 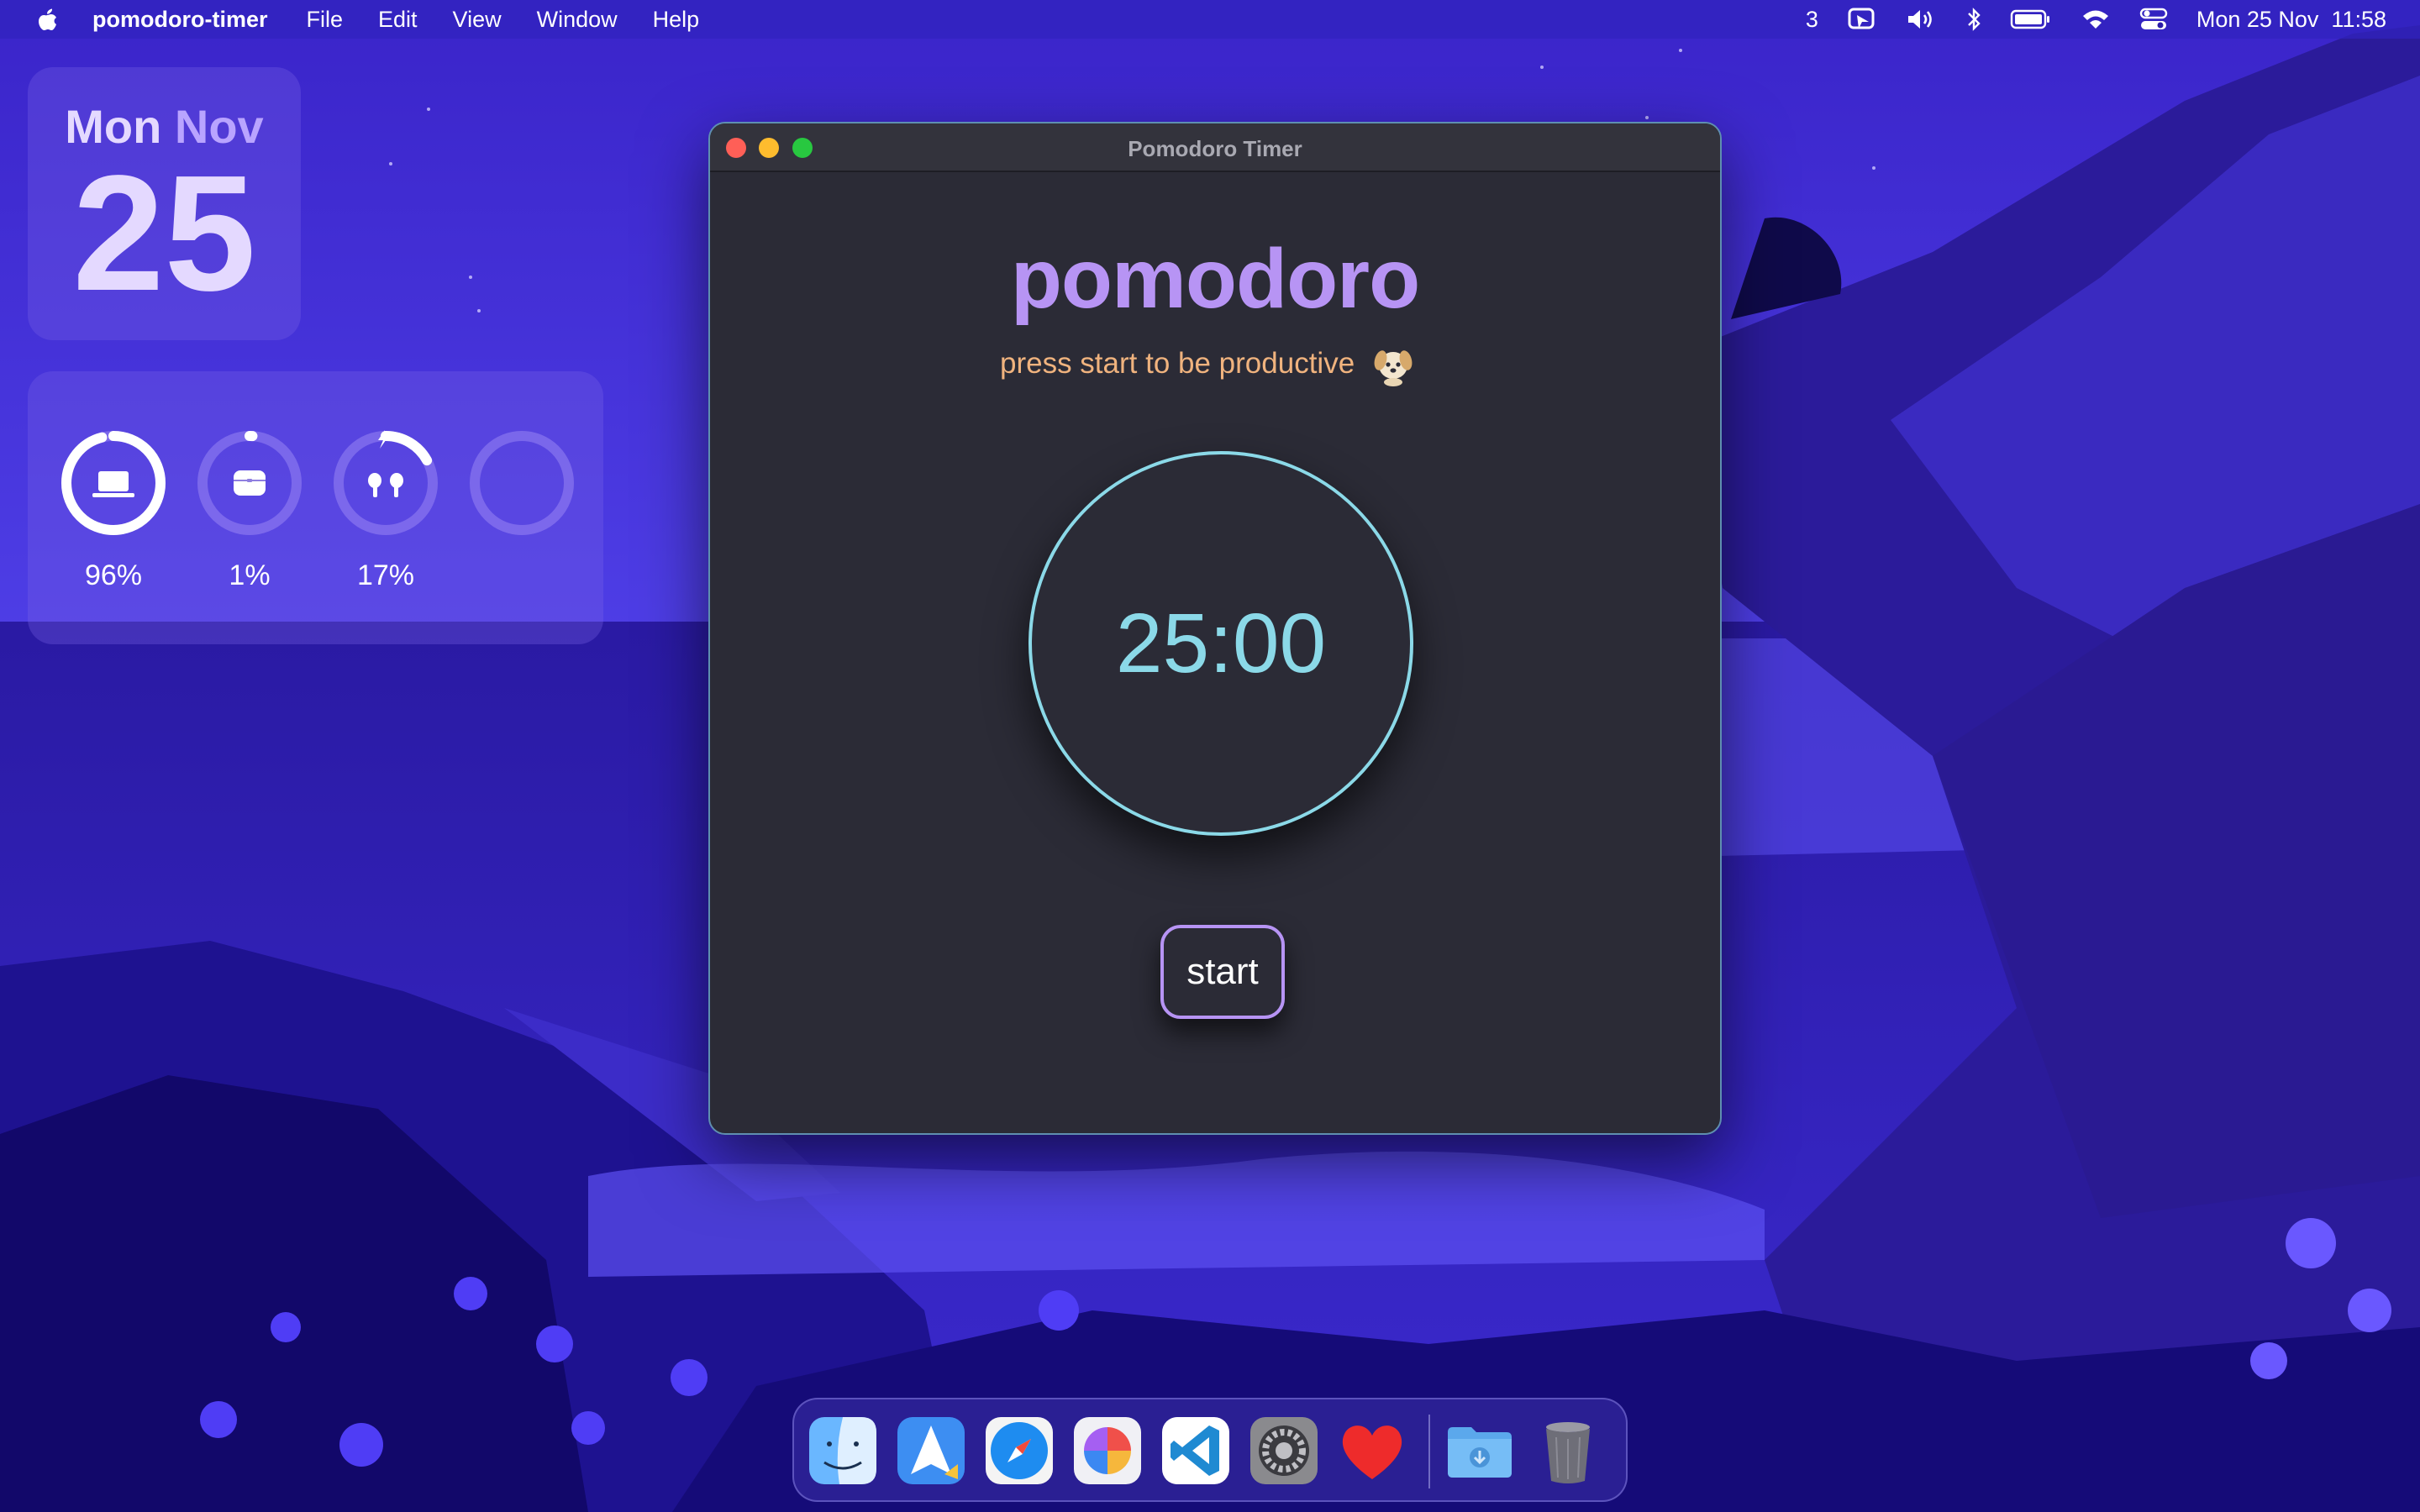 I want to click on battery-level-airpods-case: 1%, so click(x=250, y=575).